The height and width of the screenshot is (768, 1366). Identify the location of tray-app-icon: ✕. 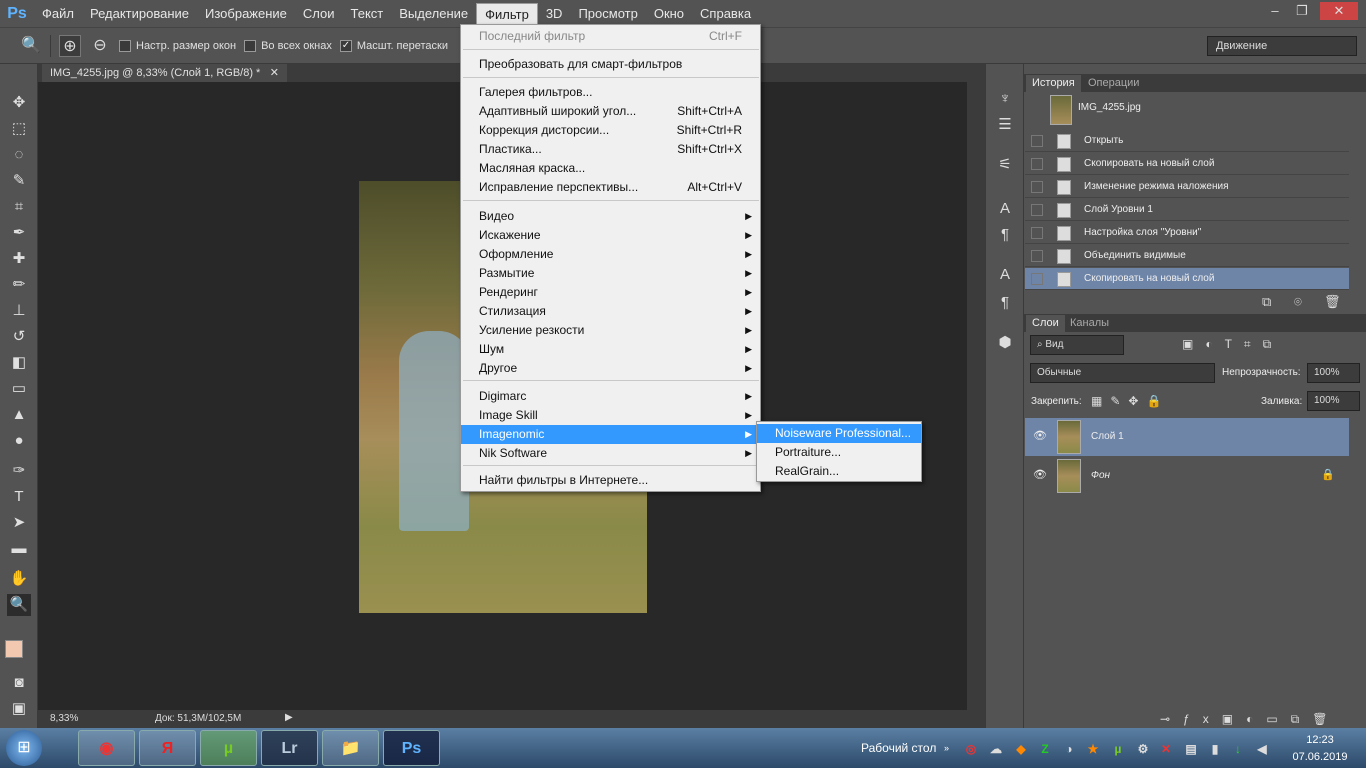
(1166, 749).